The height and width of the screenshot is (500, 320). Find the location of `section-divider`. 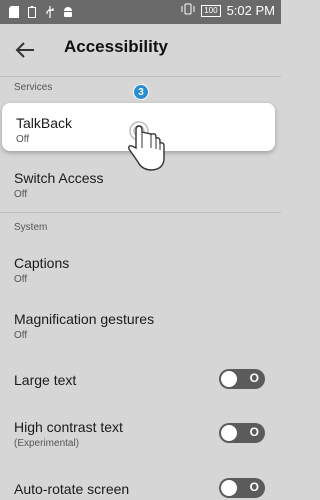

section-divider is located at coordinates (140, 212).